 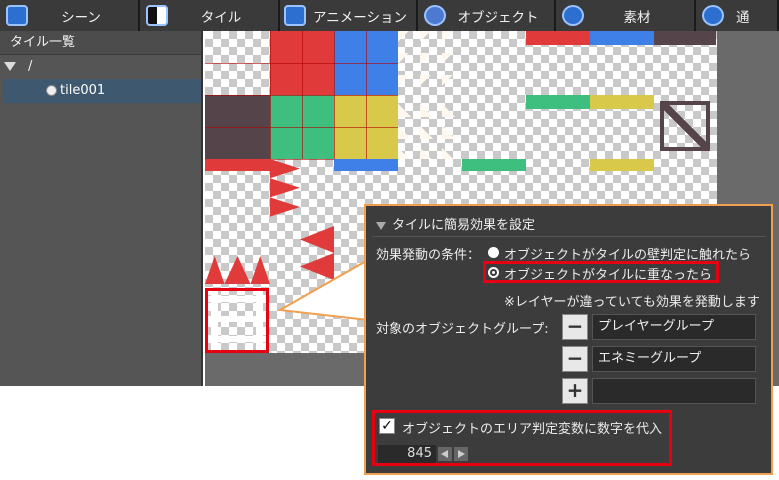 I want to click on tab-tile: タイル, so click(x=210, y=15).